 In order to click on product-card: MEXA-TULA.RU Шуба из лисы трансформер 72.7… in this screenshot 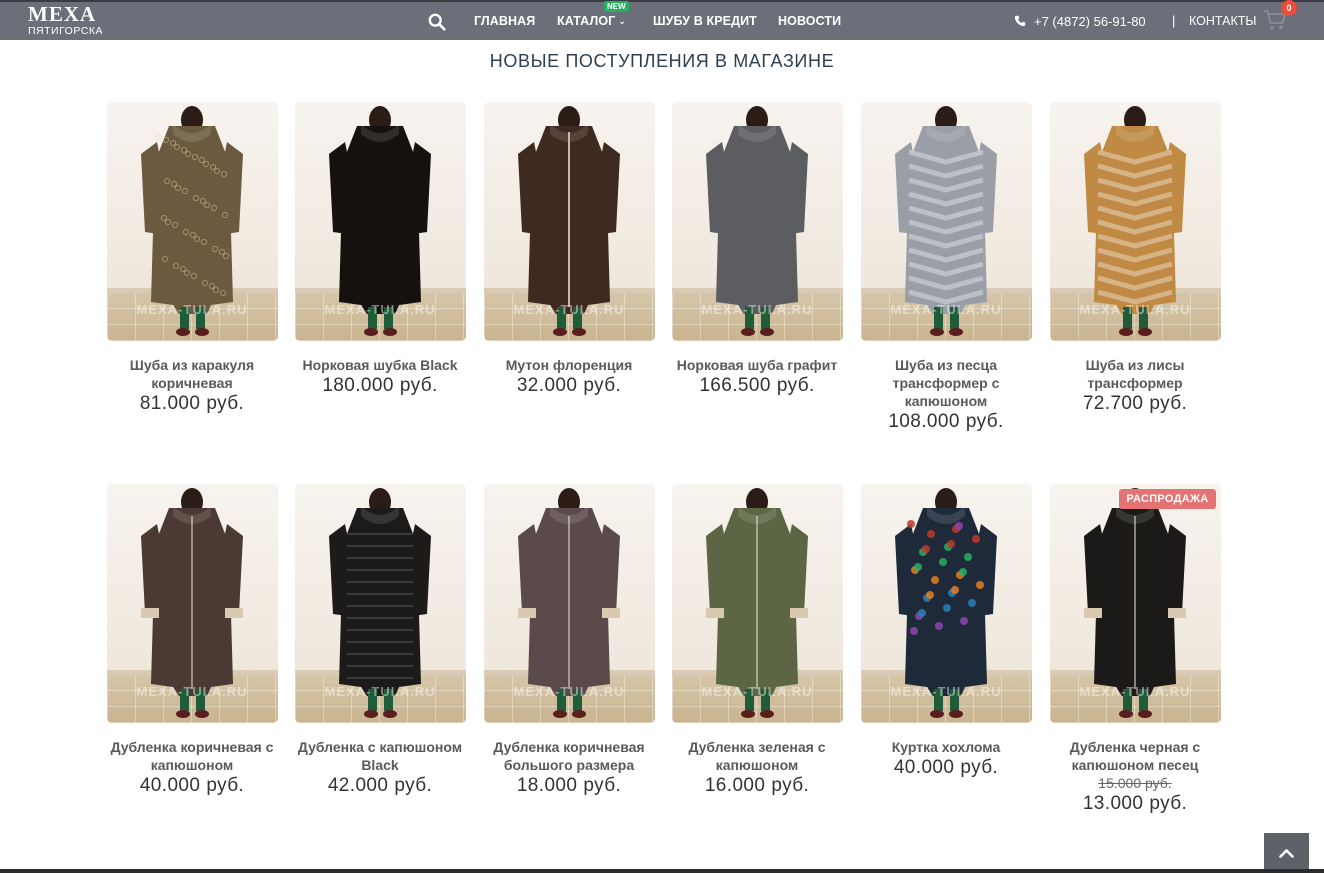, I will do `click(1135, 259)`.